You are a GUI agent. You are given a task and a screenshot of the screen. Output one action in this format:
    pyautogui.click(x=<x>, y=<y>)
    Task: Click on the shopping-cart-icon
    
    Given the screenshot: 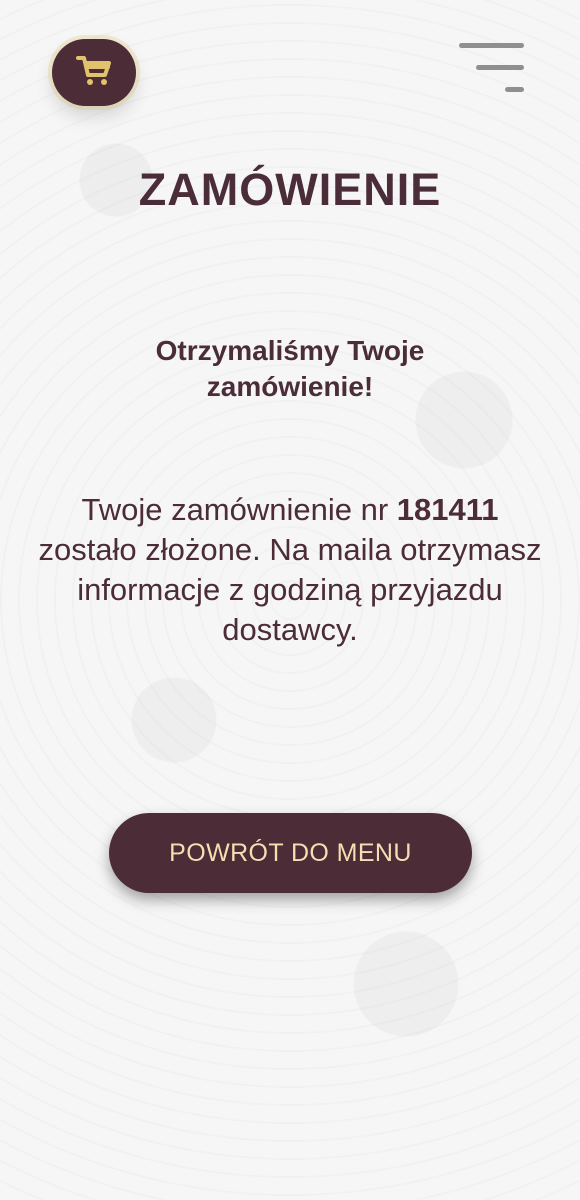 What is the action you would take?
    pyautogui.click(x=94, y=72)
    